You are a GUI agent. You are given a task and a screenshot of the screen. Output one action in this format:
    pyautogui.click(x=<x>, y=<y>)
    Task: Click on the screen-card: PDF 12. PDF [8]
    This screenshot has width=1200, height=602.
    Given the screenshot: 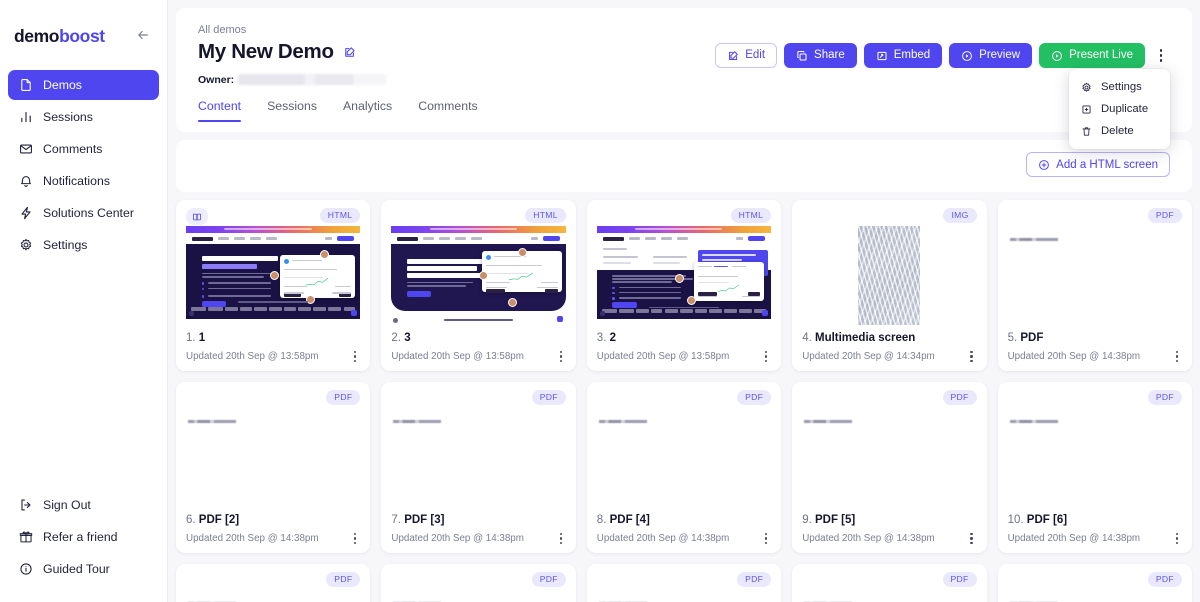 What is the action you would take?
    pyautogui.click(x=478, y=583)
    